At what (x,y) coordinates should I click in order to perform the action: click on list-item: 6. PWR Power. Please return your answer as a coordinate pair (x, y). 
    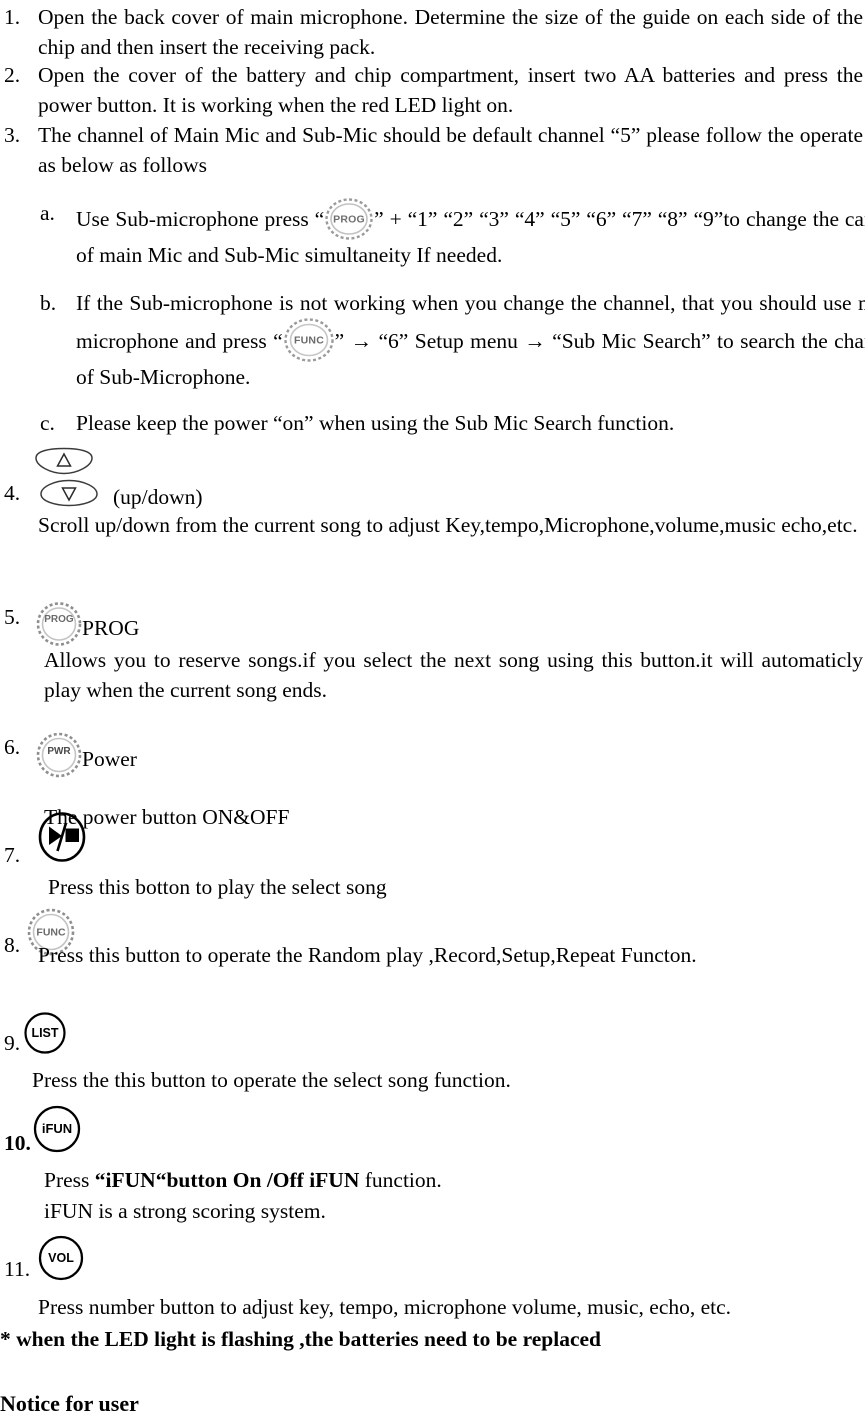
    Looking at the image, I should click on (432, 759).